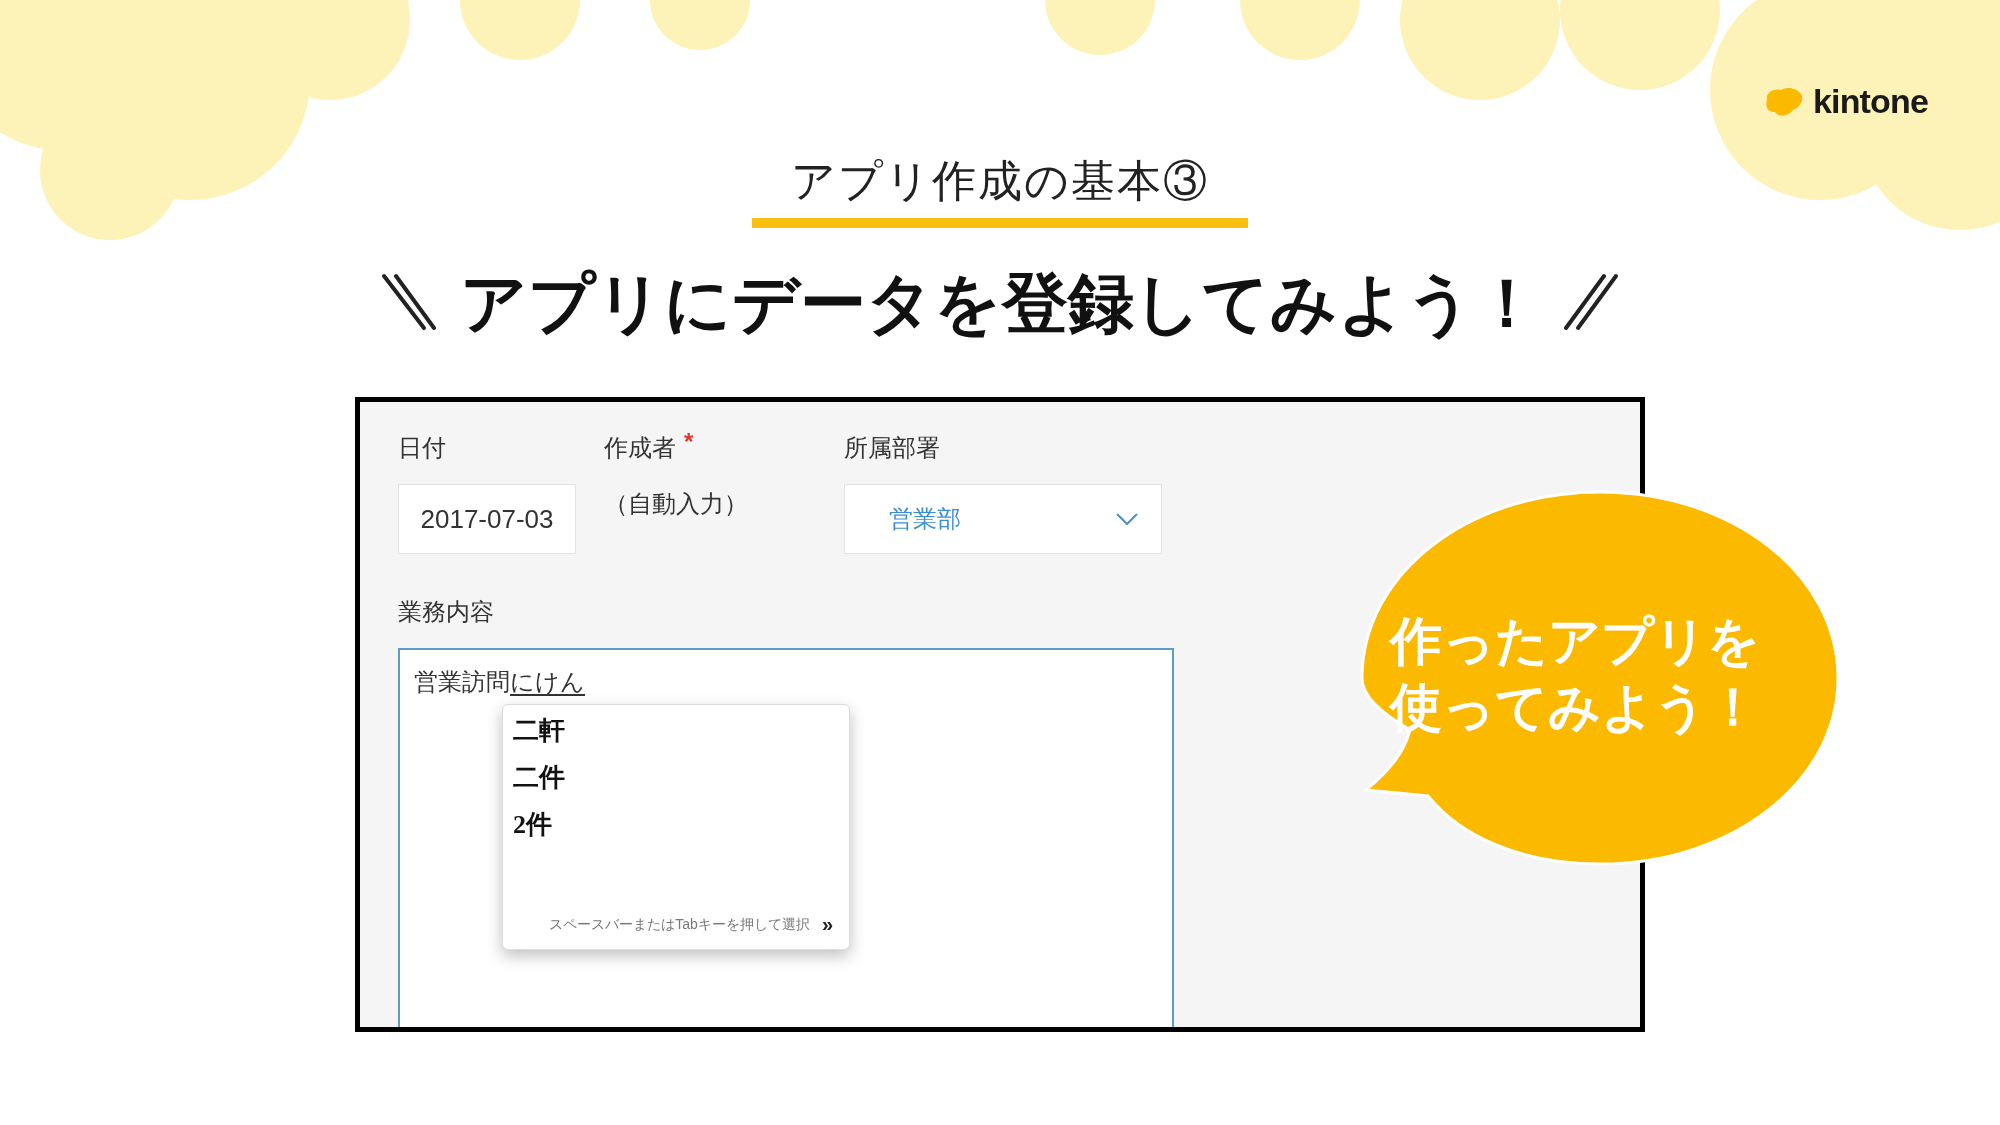  Describe the element at coordinates (1000, 303) in the screenshot. I see `slide-headline: アプリにデータを登録してみよう！` at that location.